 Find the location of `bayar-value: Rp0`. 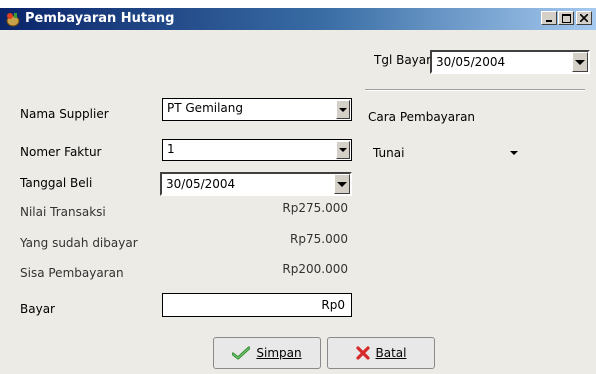

bayar-value: Rp0 is located at coordinates (333, 305).